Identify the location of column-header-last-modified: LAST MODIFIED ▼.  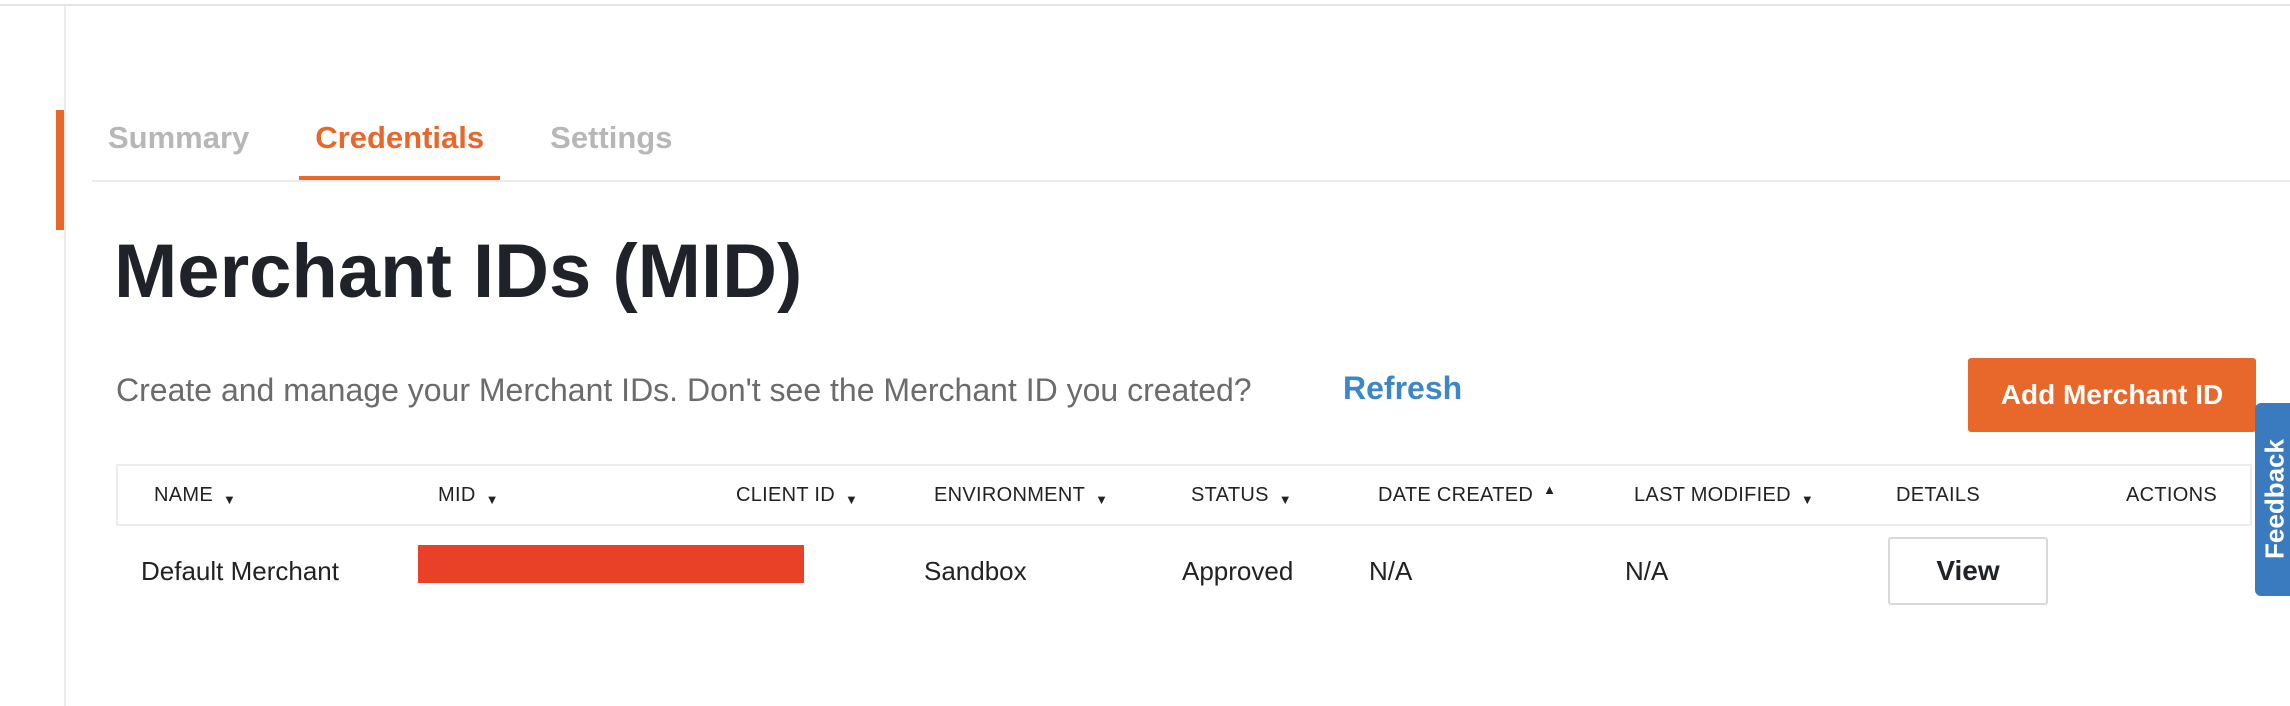
(1724, 495).